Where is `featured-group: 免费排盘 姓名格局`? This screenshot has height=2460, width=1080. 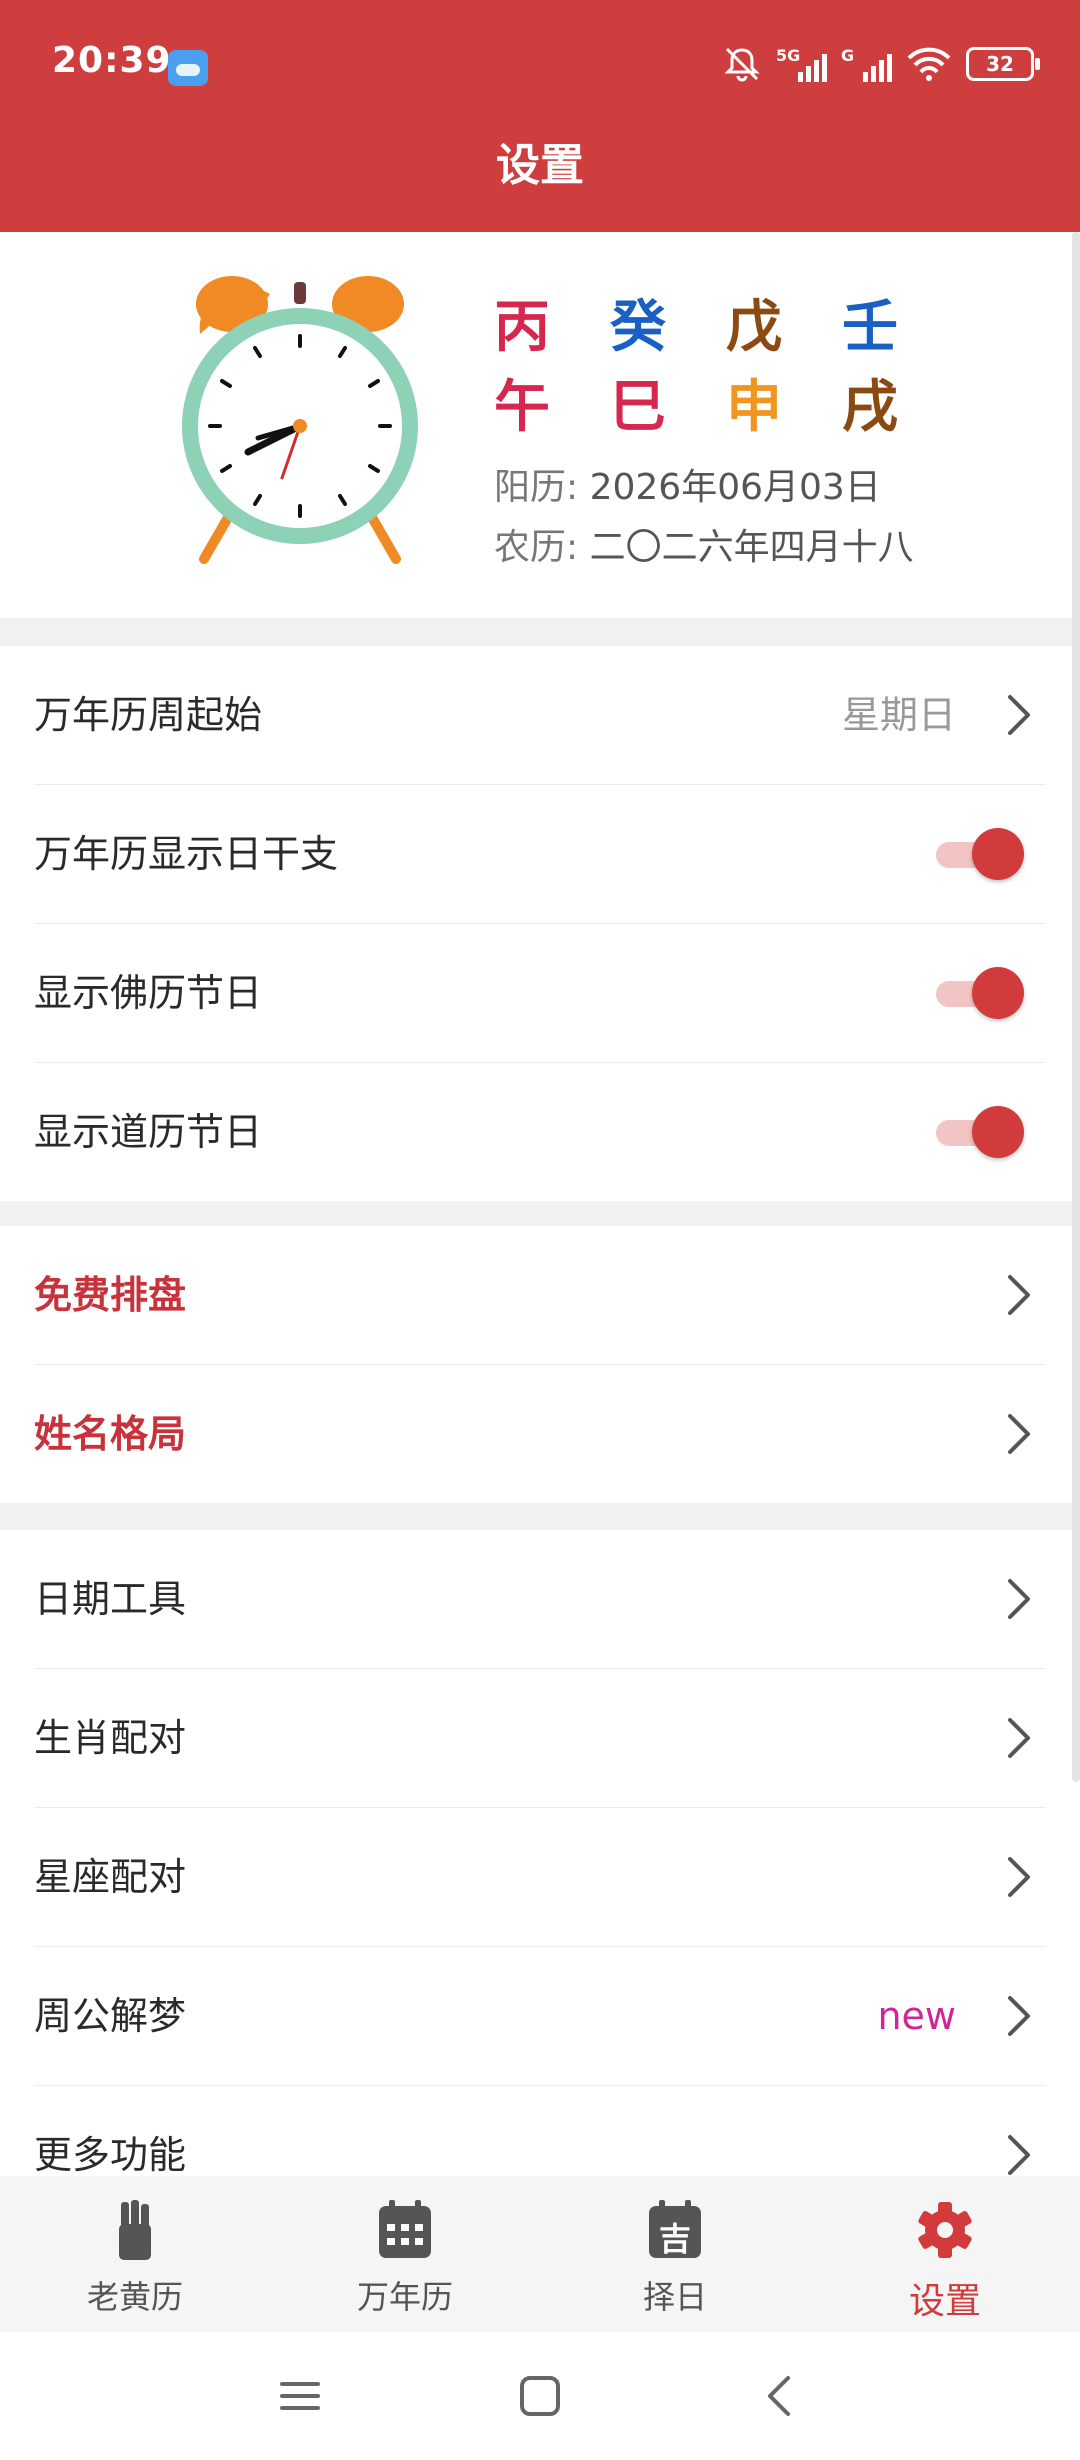 featured-group: 免费排盘 姓名格局 is located at coordinates (540, 1364).